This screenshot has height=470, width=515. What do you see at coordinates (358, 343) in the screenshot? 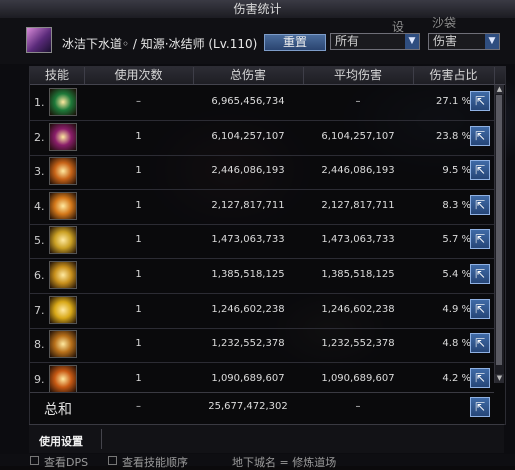
I see `row-average-damage: 1,232,552,378` at bounding box center [358, 343].